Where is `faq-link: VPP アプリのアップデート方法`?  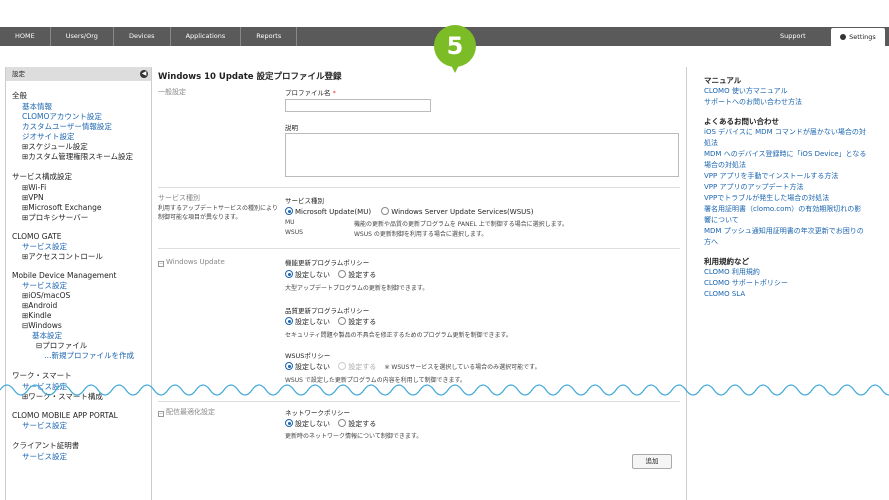
faq-link: VPP アプリのアップデート方法 is located at coordinates (795, 187).